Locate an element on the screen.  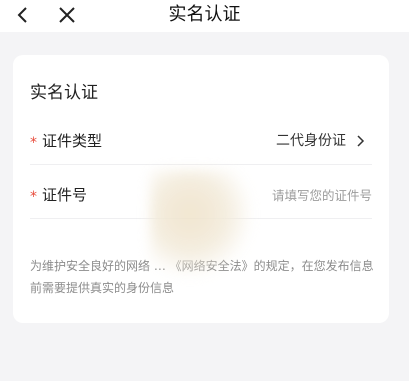
page-title: 实名认证 is located at coordinates (204, 14).